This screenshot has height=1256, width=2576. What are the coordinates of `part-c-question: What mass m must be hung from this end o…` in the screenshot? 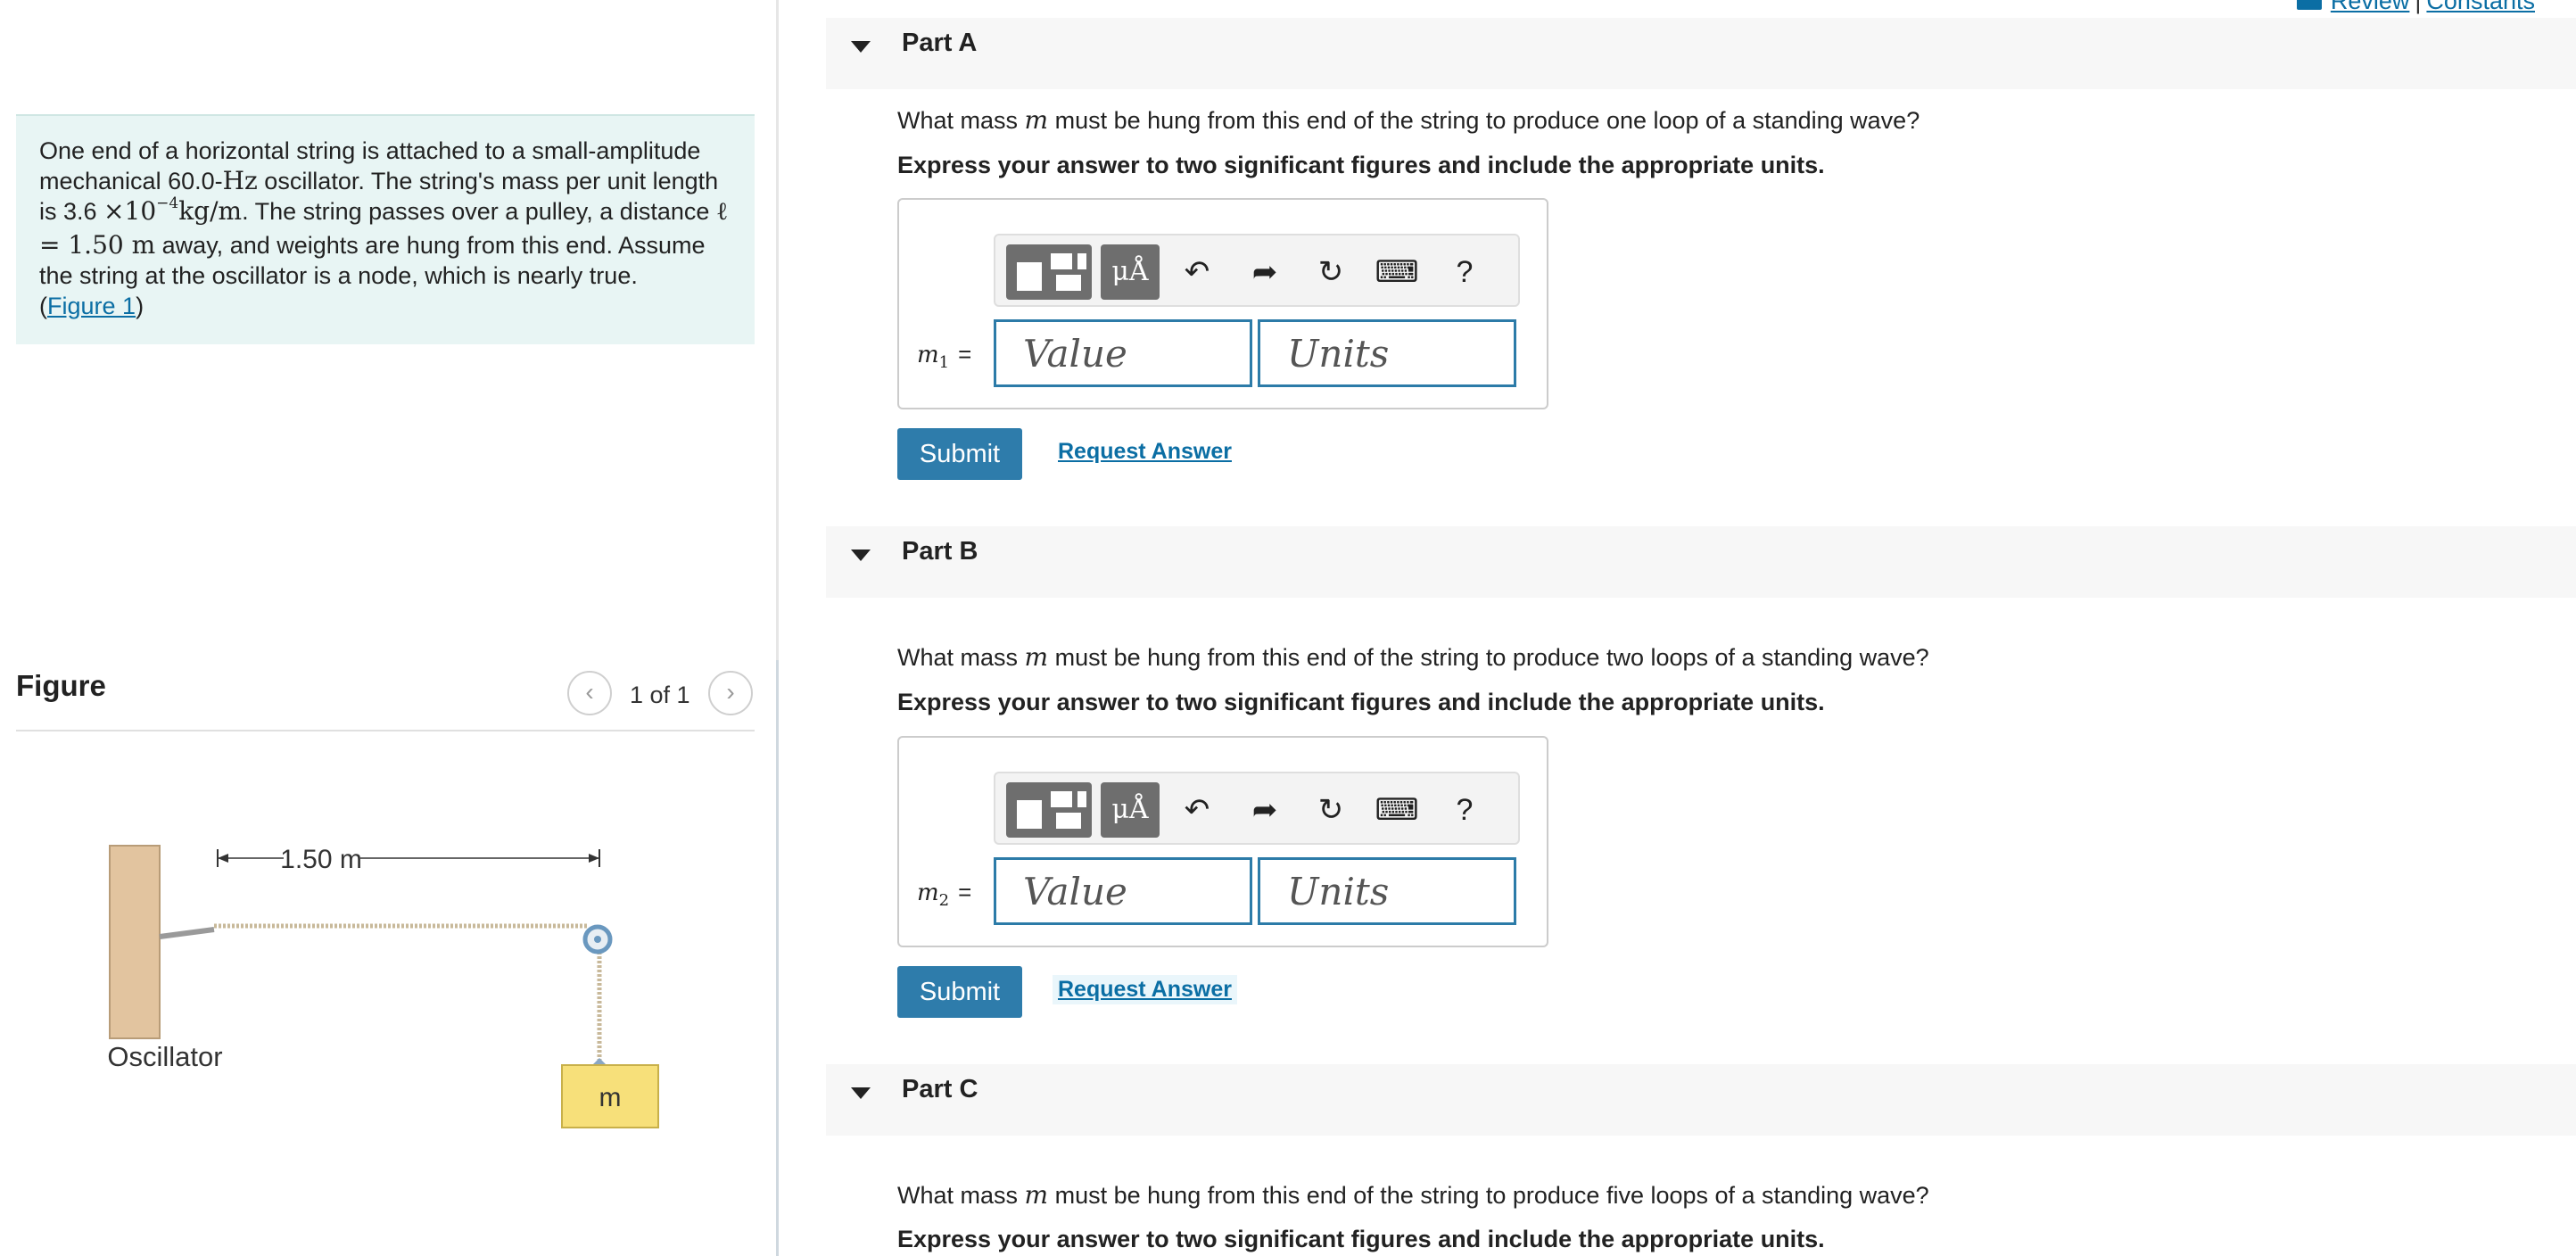 It's located at (1413, 1195).